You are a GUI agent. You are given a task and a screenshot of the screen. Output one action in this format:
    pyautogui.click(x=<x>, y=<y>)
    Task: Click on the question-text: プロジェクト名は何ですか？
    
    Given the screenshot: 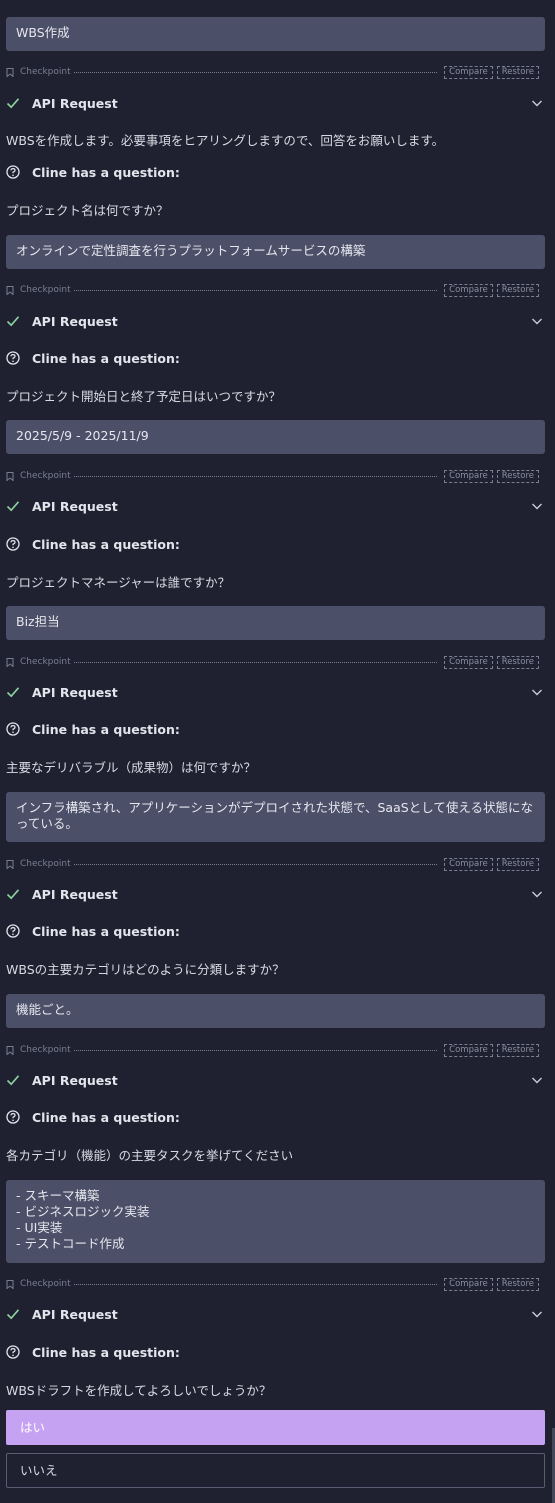 What is the action you would take?
    pyautogui.click(x=87, y=210)
    